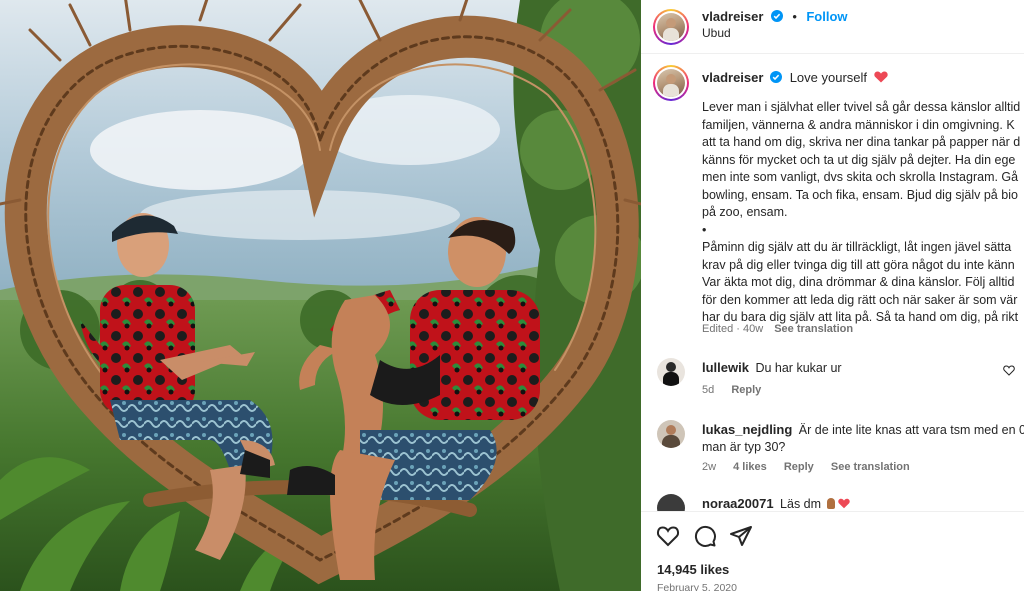 This screenshot has width=1024, height=591. I want to click on post-header: vladreiser • Follow Ubud, so click(832, 27).